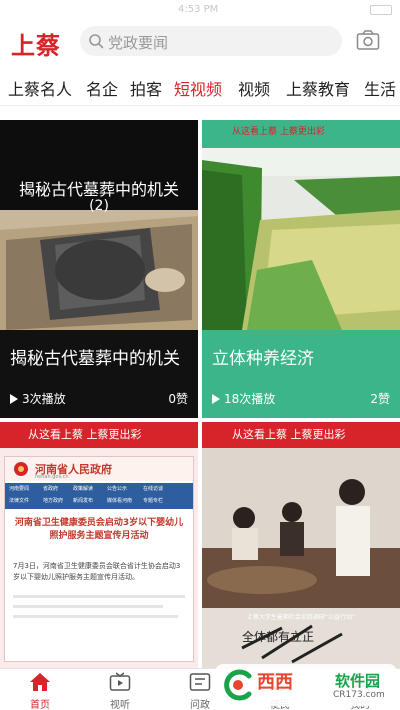 This screenshot has height=710, width=400. I want to click on nav-audiovisual: 视听, so click(120, 689).